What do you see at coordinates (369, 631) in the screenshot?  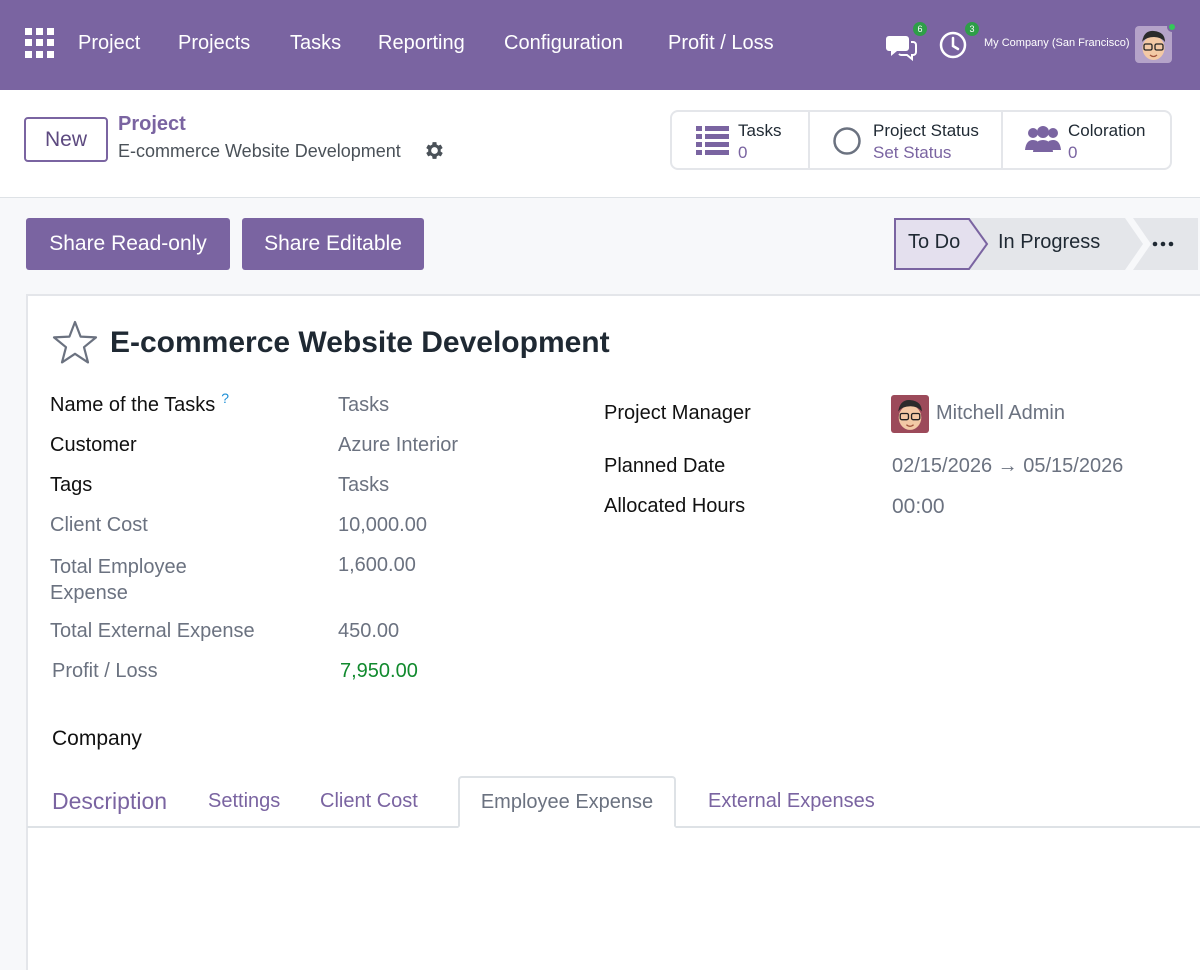 I see `total-external-expense-value: 450.00` at bounding box center [369, 631].